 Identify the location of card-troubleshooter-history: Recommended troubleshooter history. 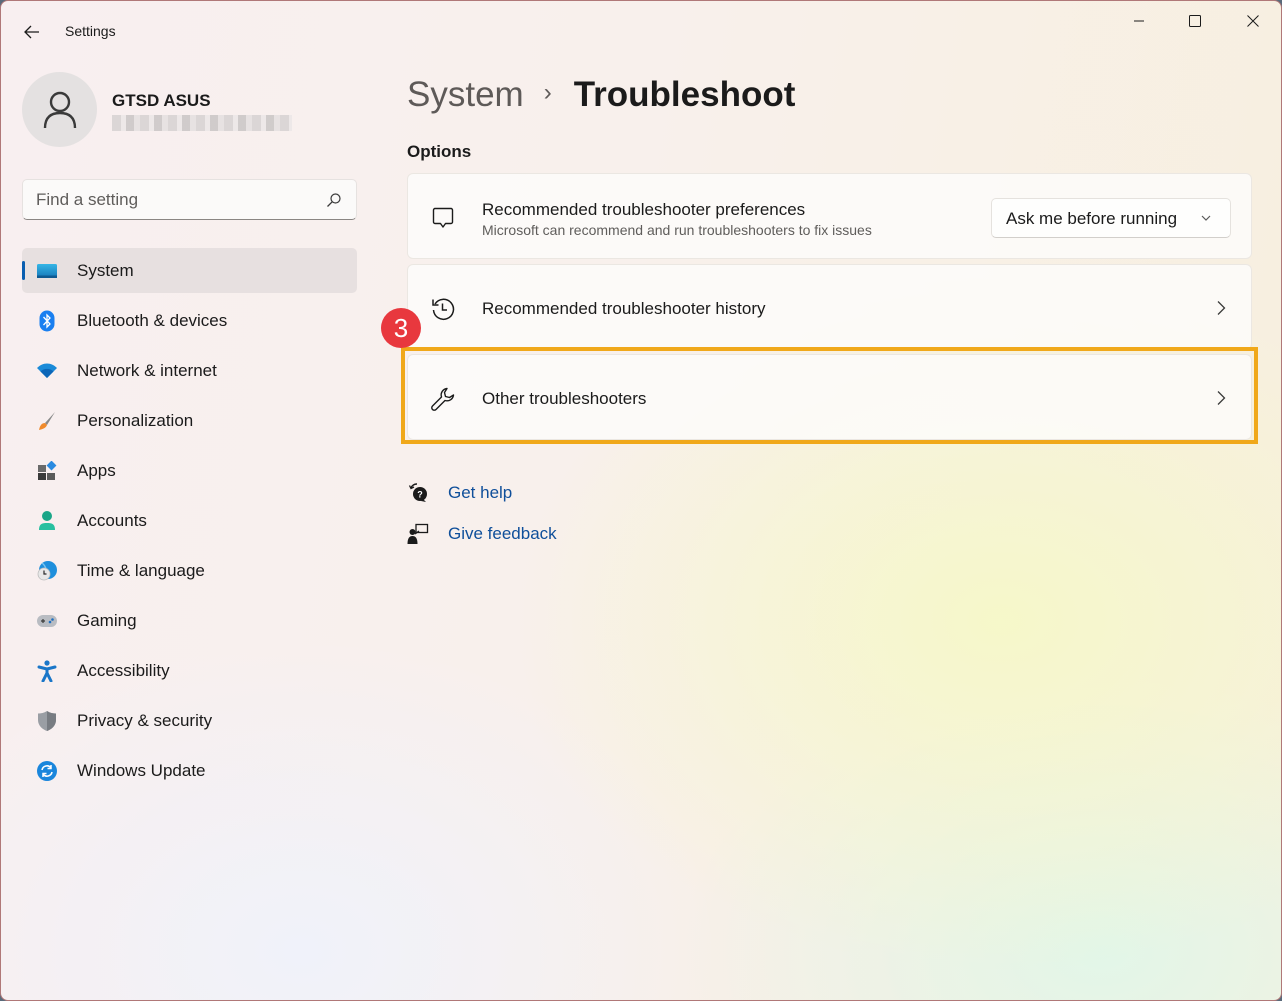
(829, 307).